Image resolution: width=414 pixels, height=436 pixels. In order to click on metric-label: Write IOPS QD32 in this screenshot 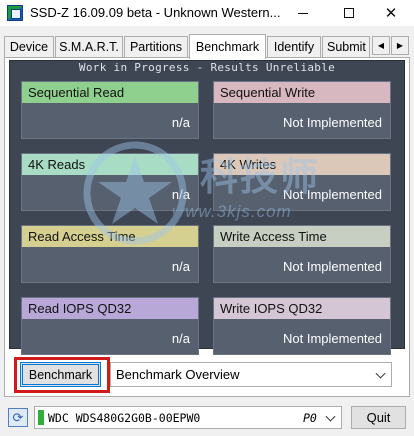, I will do `click(302, 308)`.